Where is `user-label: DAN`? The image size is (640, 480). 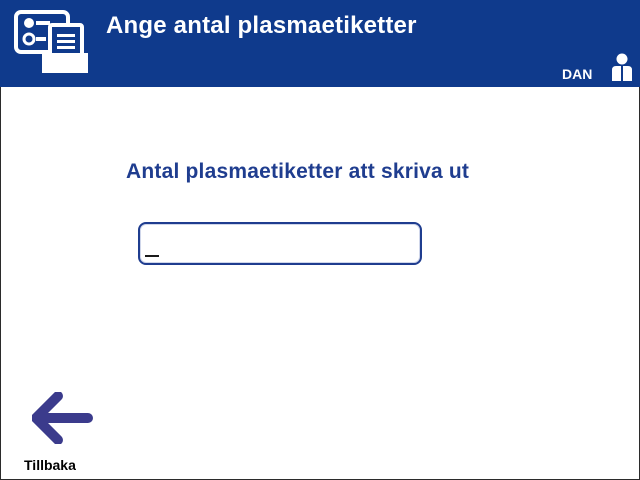
user-label: DAN is located at coordinates (577, 74).